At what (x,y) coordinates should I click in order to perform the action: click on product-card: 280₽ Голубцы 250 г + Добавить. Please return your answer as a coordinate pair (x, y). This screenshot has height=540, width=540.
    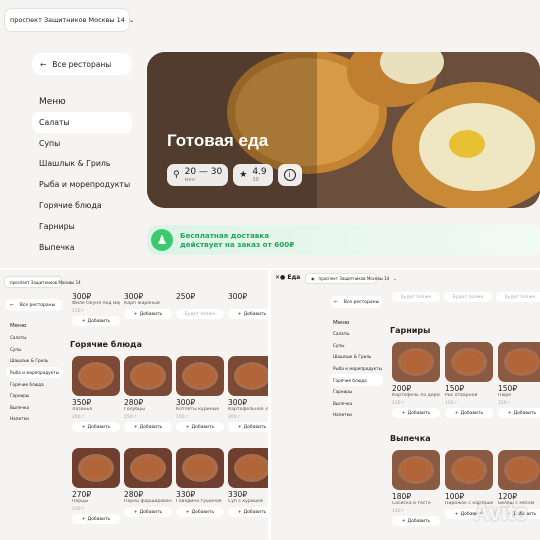
    Looking at the image, I should click on (148, 394).